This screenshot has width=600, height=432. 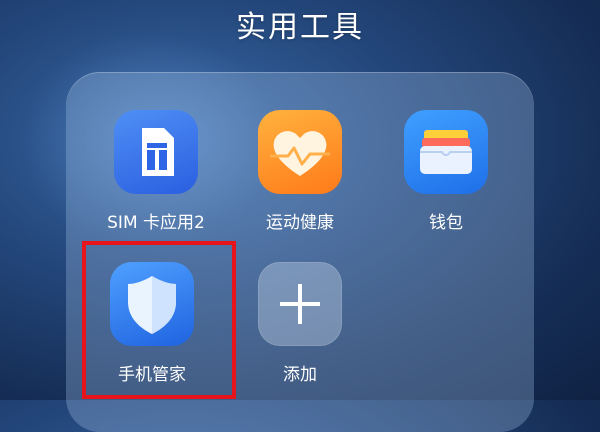 I want to click on app-label-sim-card: SIM 卡应用2, so click(x=156, y=223).